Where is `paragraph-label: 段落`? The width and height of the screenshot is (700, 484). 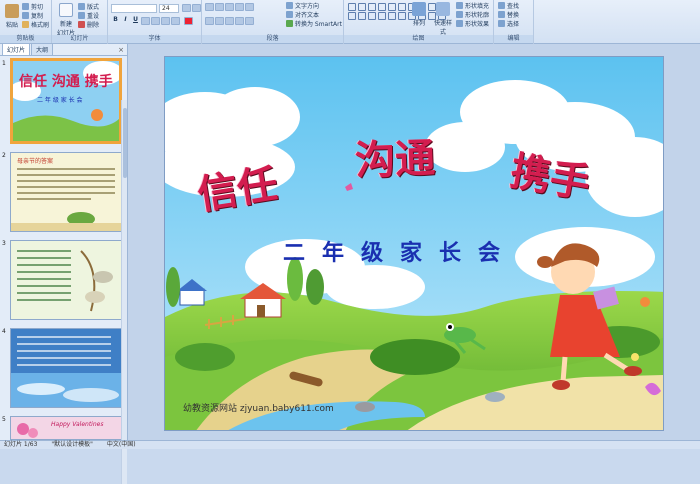 paragraph-label: 段落 is located at coordinates (272, 39).